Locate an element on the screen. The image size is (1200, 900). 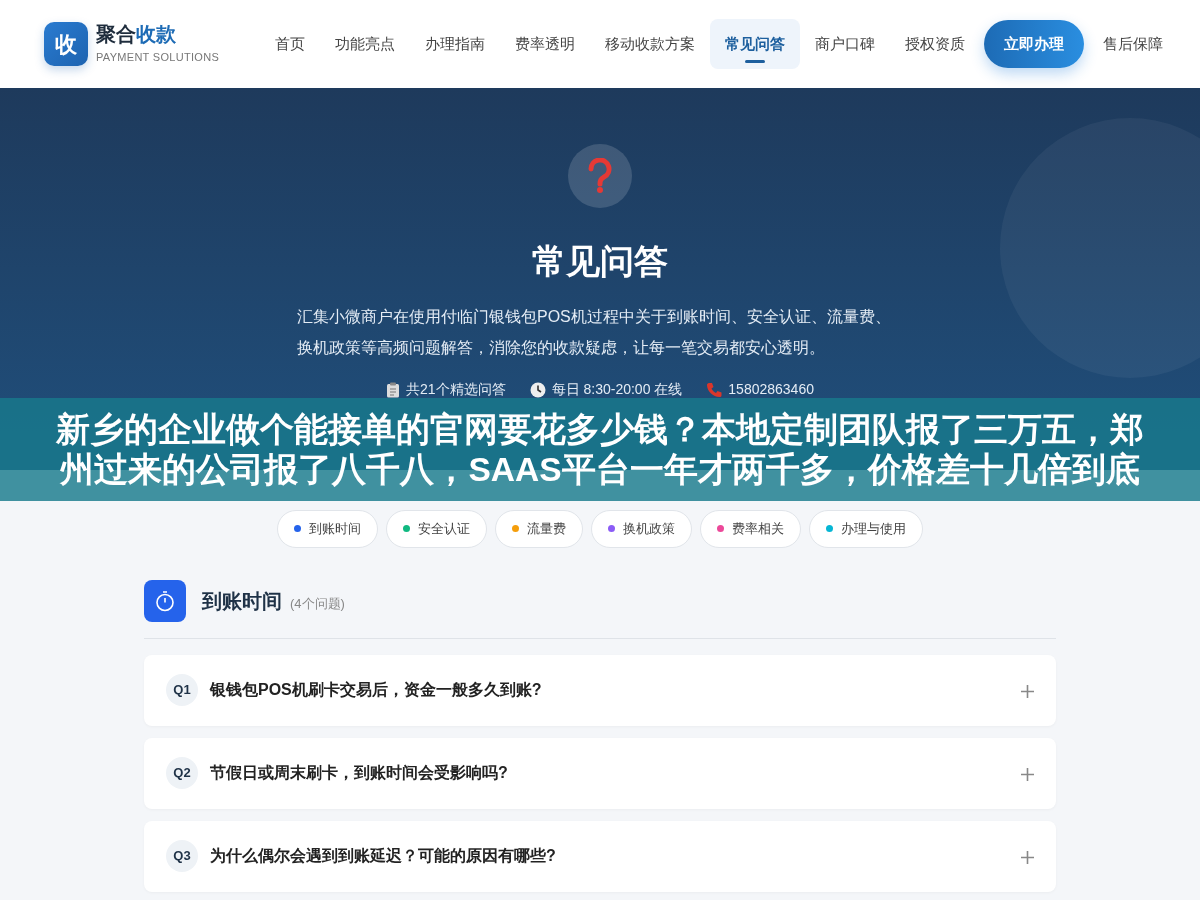
nav-link: 常见问答 is located at coordinates (755, 44).